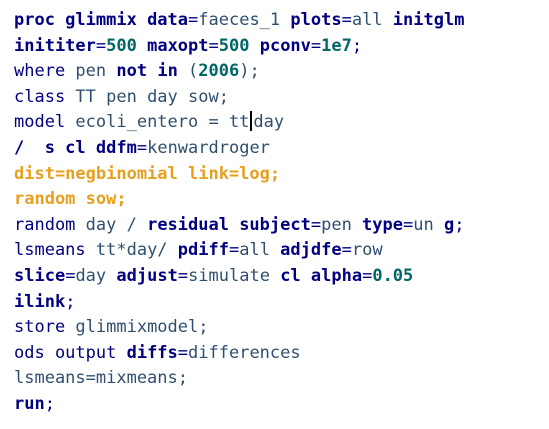  What do you see at coordinates (131, 250) in the screenshot?
I see `code-token: tt*day/` at bounding box center [131, 250].